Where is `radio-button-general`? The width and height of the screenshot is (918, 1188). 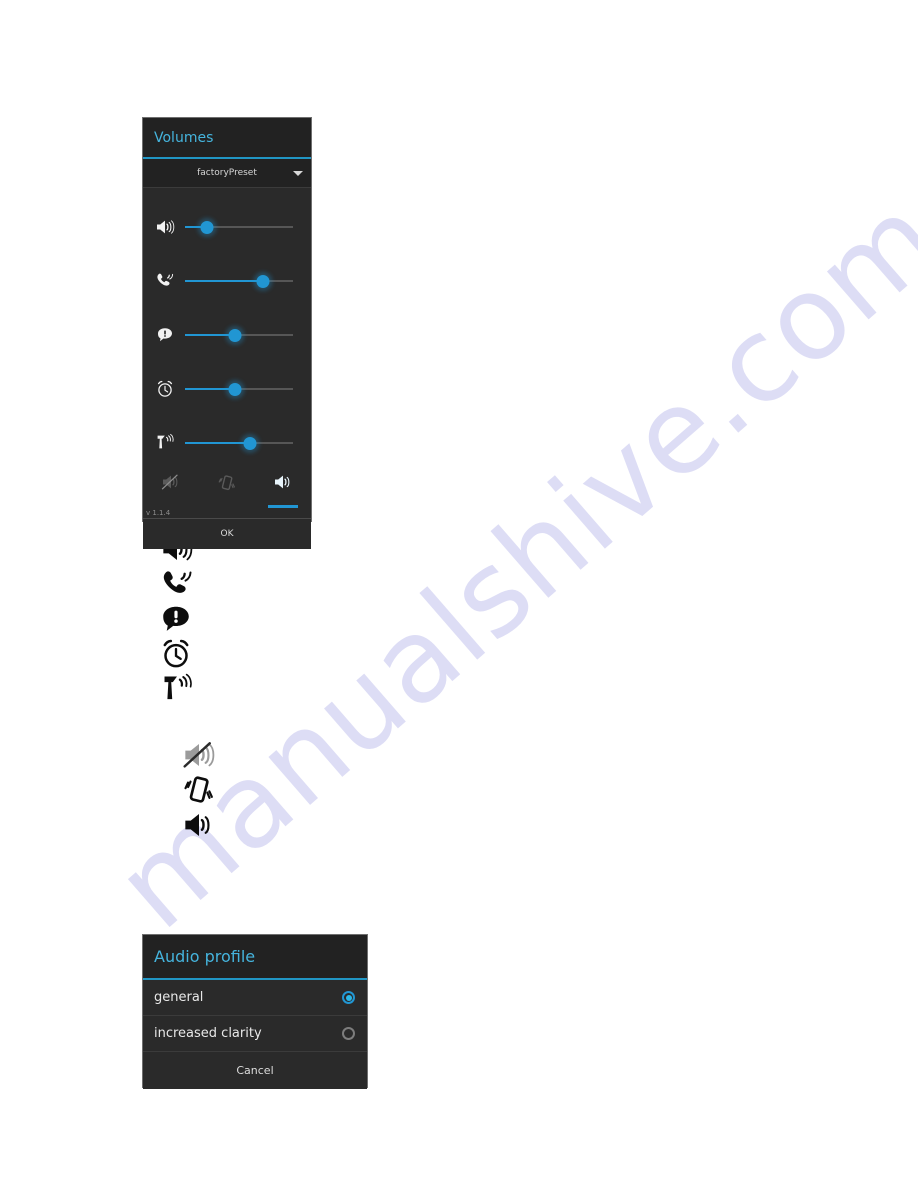 radio-button-general is located at coordinates (348, 997).